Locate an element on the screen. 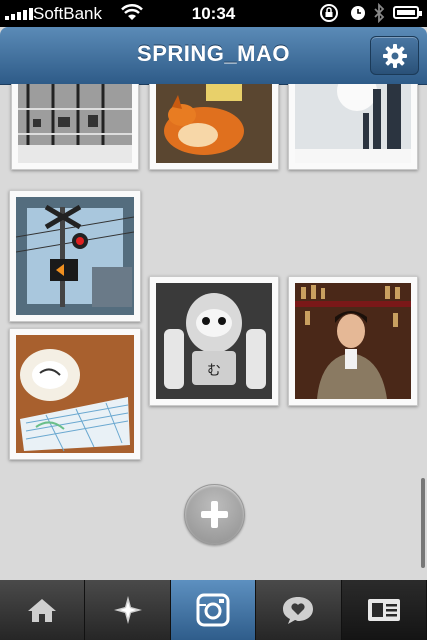 Image resolution: width=427 pixels, height=640 pixels. photo-snowy-street is located at coordinates (353, 127).